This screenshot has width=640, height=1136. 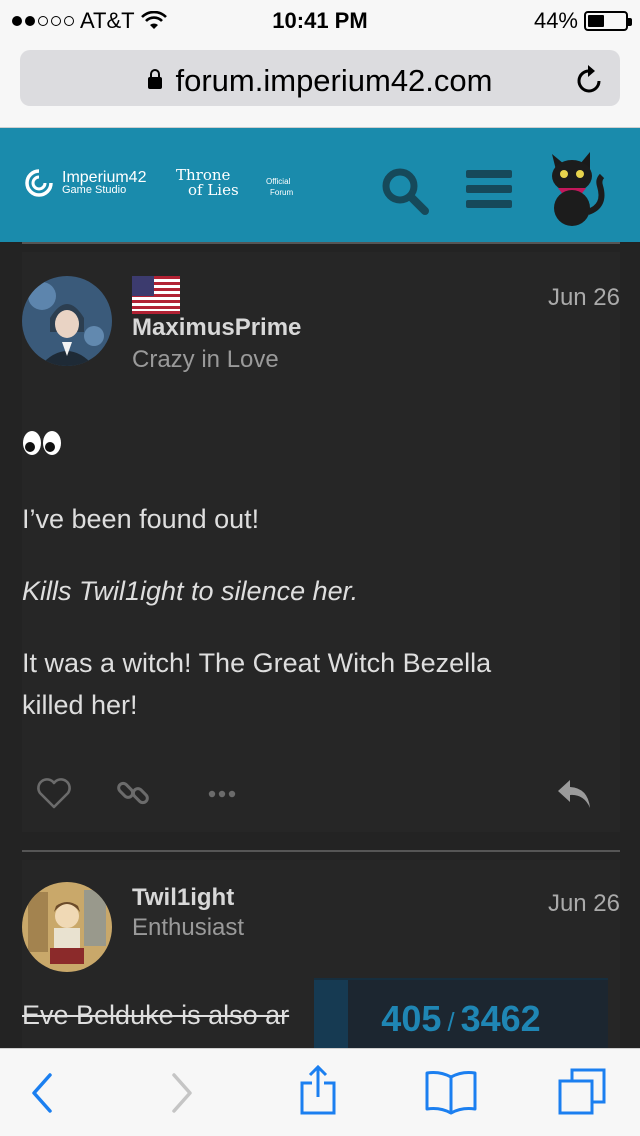 I want to click on eyes-emoji-icon, so click(x=42, y=445).